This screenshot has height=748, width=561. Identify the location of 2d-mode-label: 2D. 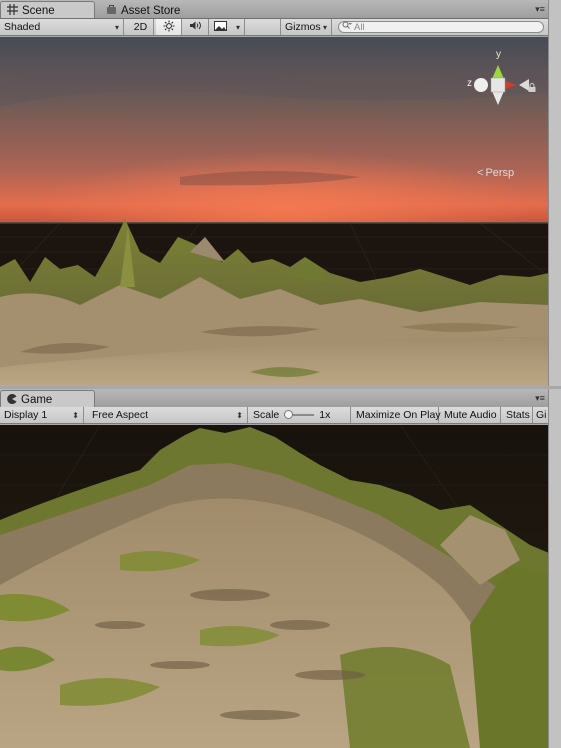
(140, 27).